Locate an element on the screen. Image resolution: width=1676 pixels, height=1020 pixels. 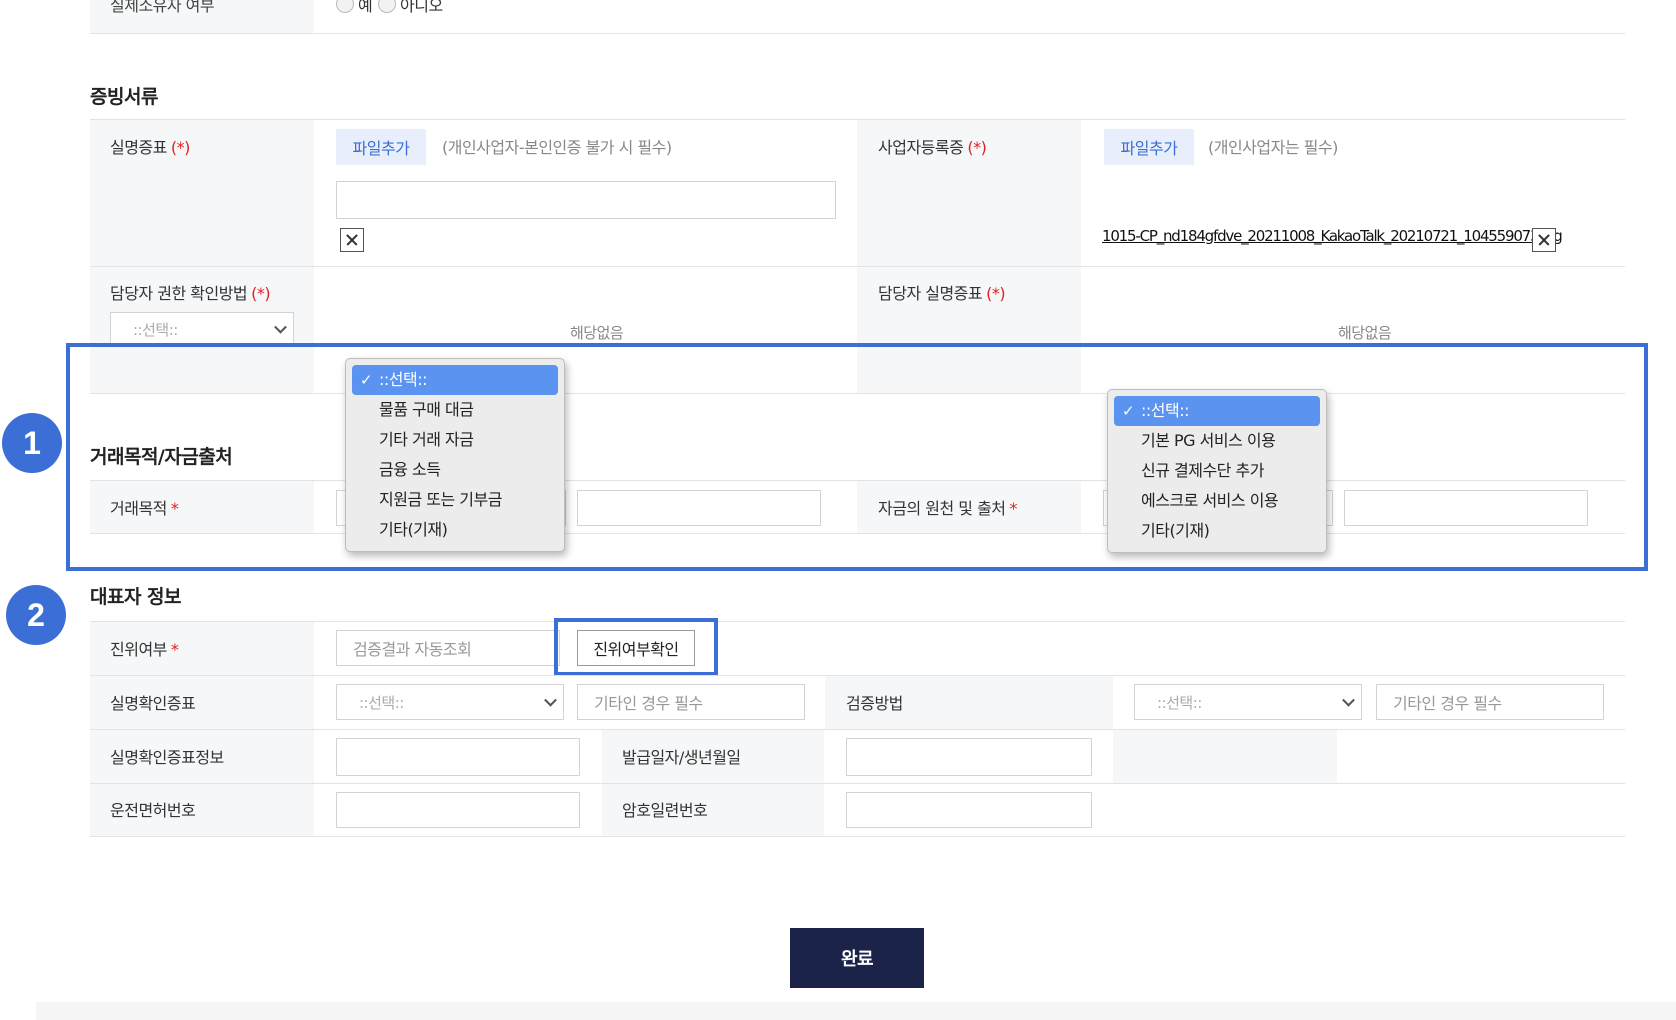
auth-method-label: 담당자 권한 확인방법 (*) is located at coordinates (190, 292).